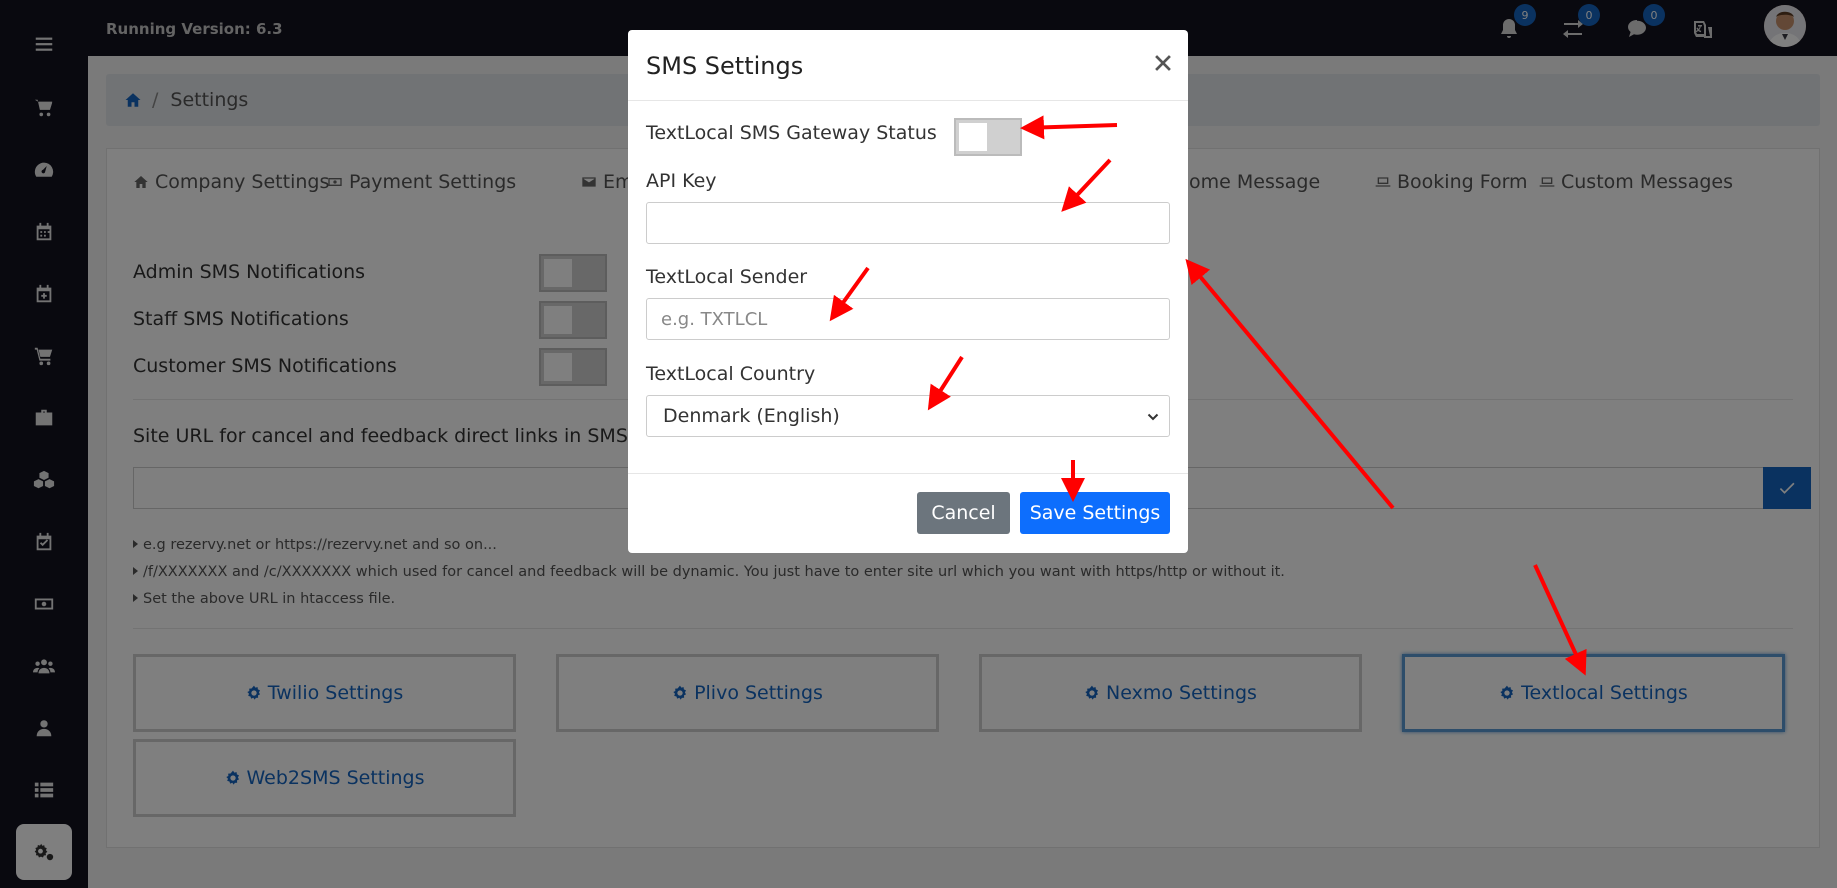  What do you see at coordinates (727, 277) in the screenshot?
I see `sender-label: TextLocal Sender` at bounding box center [727, 277].